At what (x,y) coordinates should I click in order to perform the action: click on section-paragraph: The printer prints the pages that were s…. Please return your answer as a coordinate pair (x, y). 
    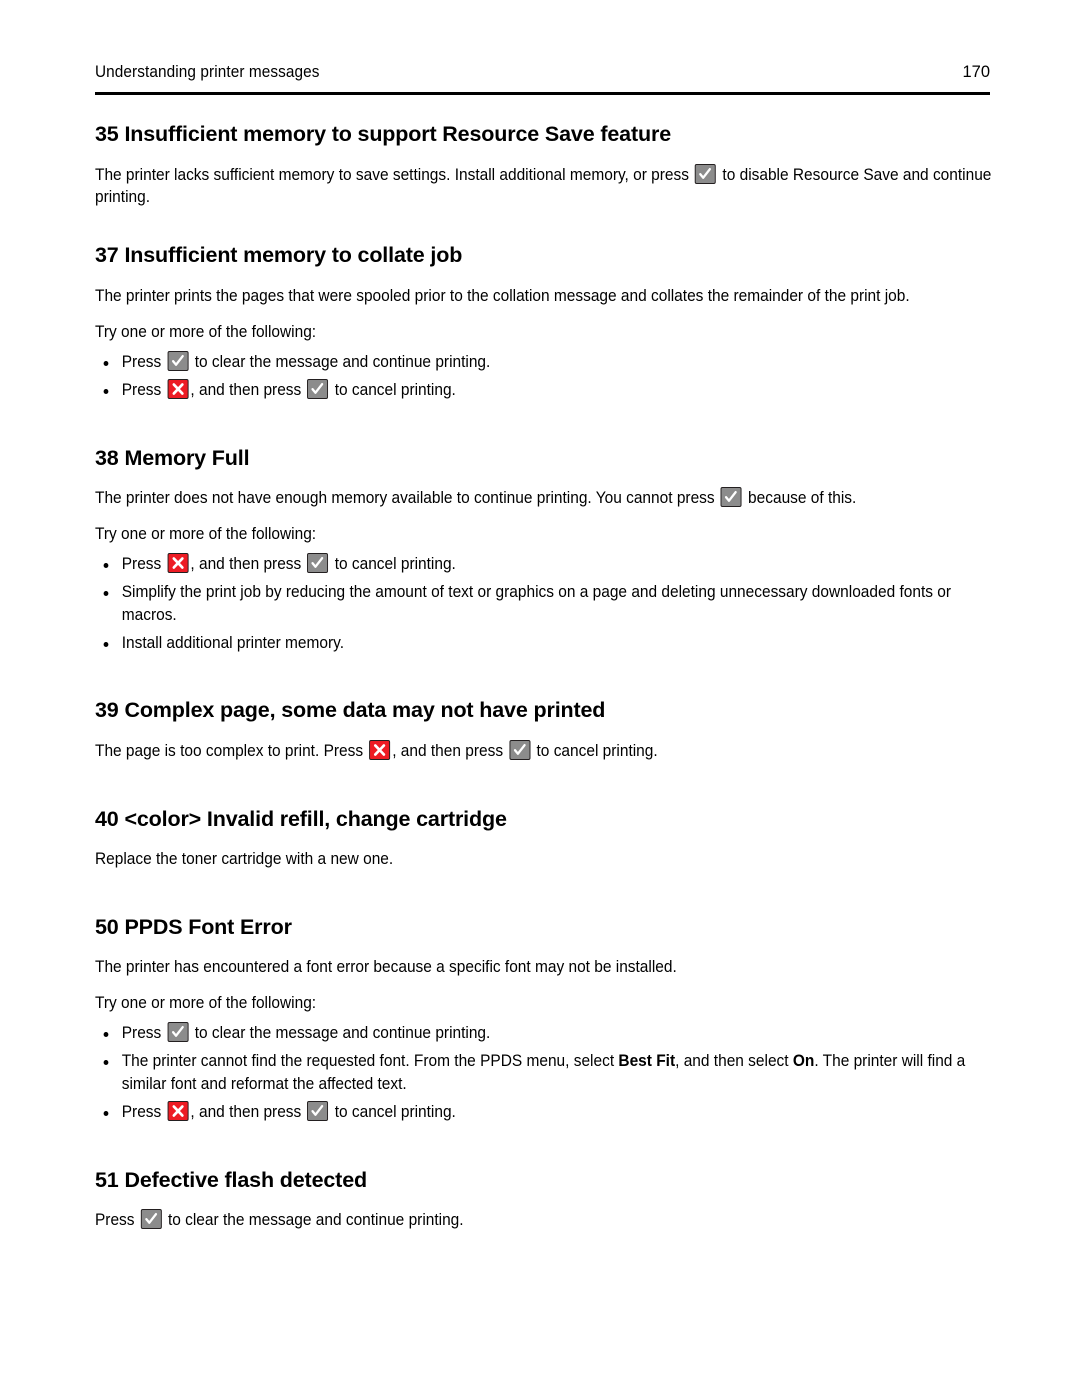
    Looking at the image, I should click on (502, 296).